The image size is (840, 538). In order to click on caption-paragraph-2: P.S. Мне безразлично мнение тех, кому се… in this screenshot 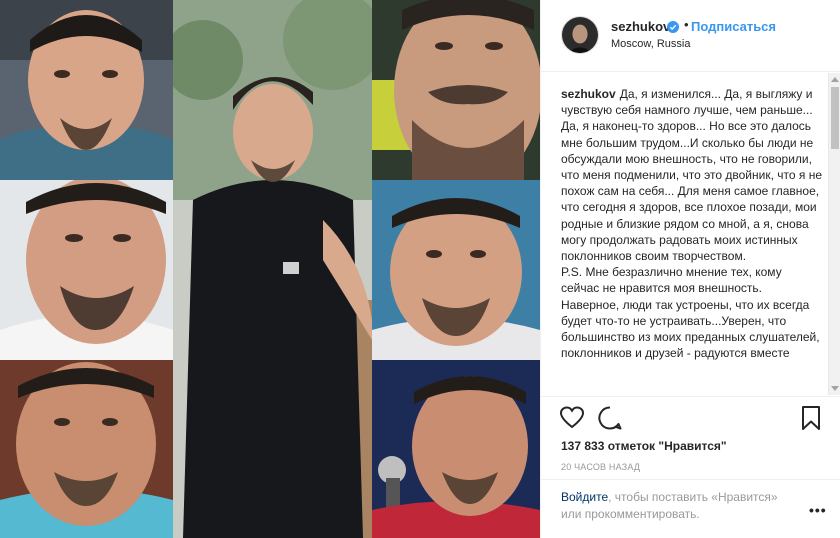, I will do `click(690, 313)`.